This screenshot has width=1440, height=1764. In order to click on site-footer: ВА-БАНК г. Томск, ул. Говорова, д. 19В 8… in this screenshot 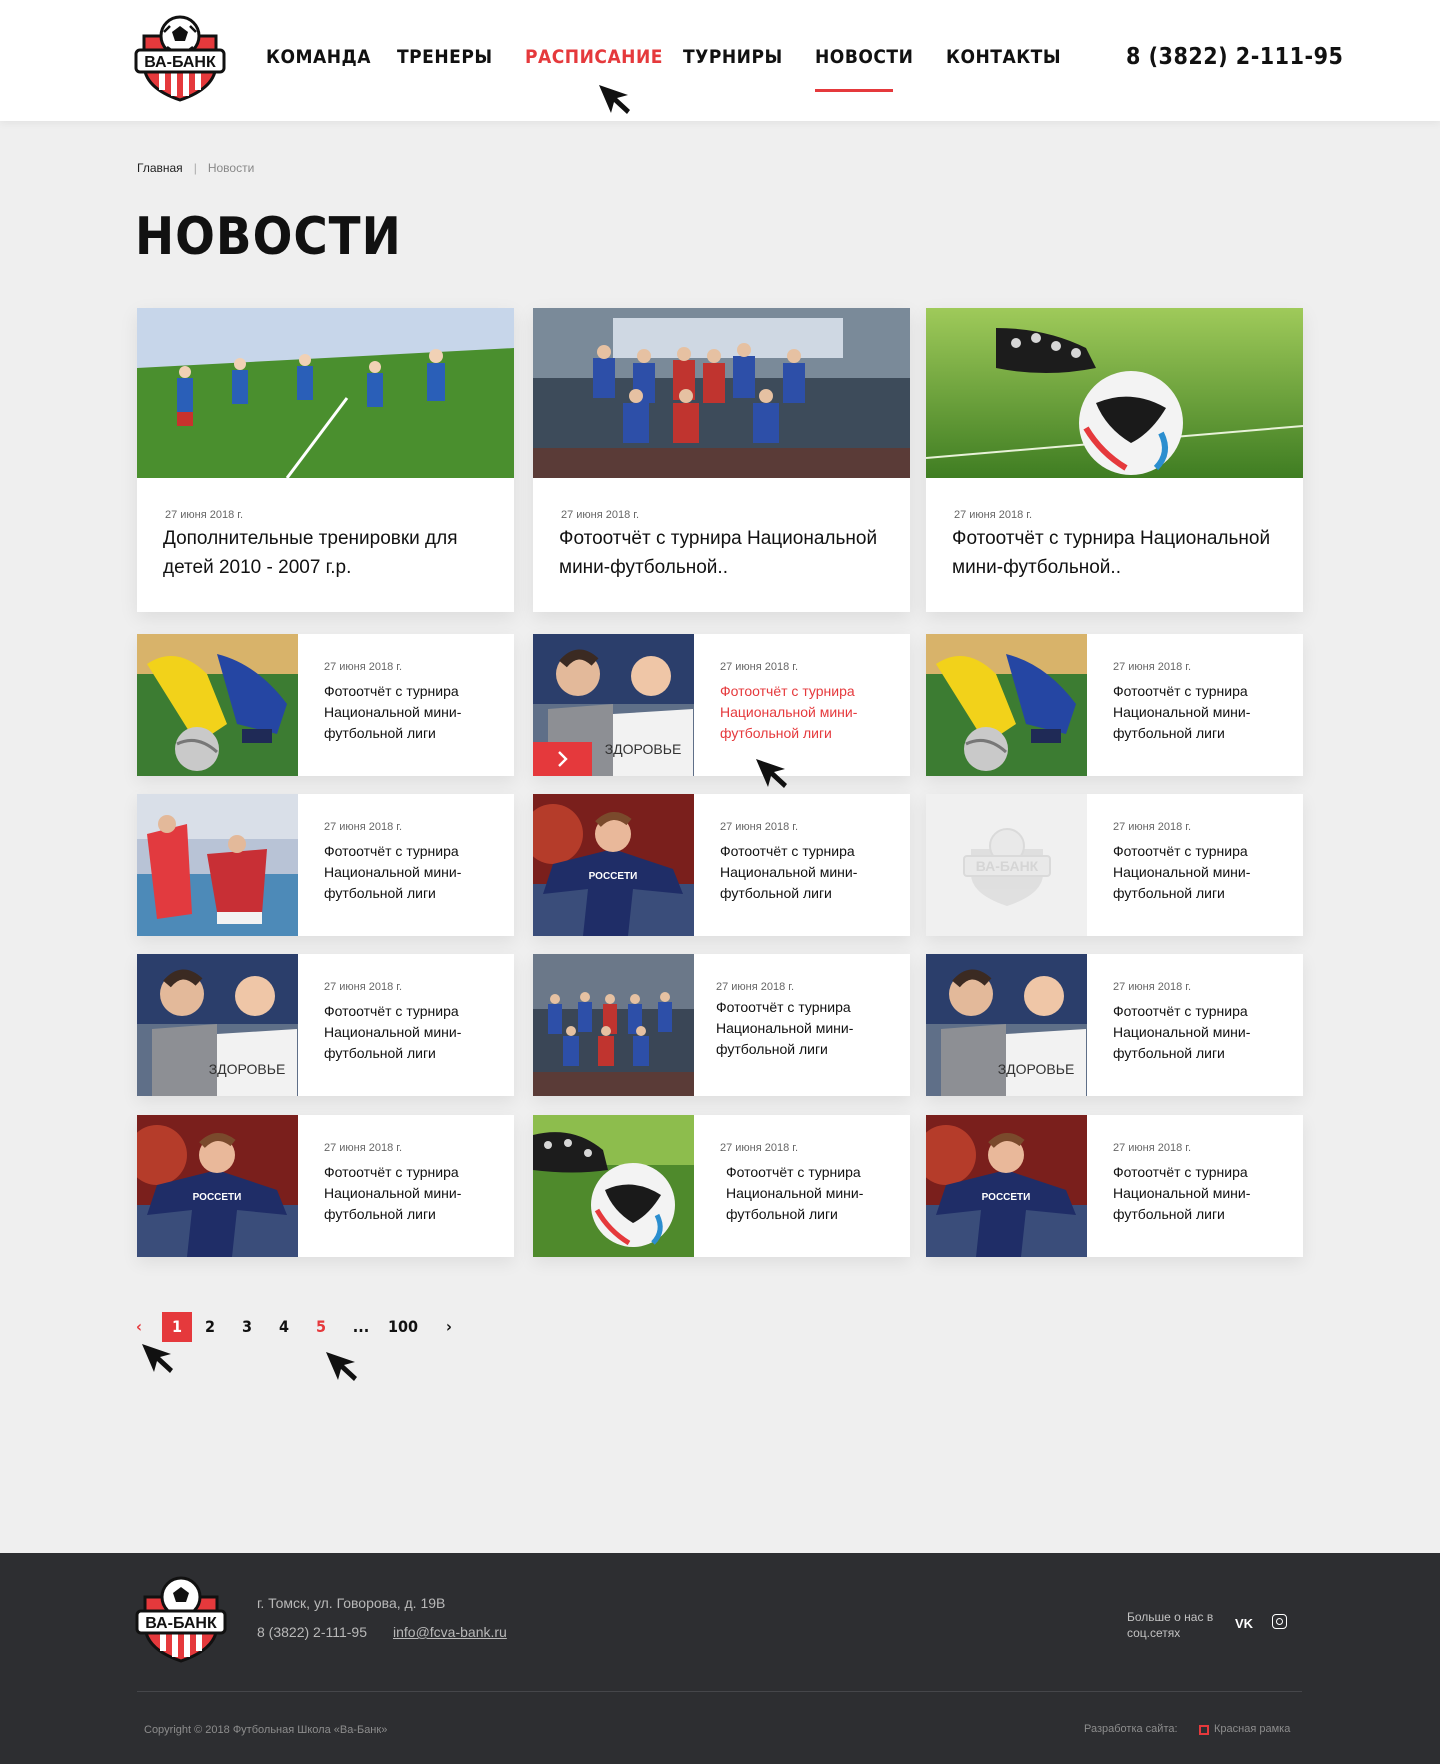, I will do `click(720, 1658)`.